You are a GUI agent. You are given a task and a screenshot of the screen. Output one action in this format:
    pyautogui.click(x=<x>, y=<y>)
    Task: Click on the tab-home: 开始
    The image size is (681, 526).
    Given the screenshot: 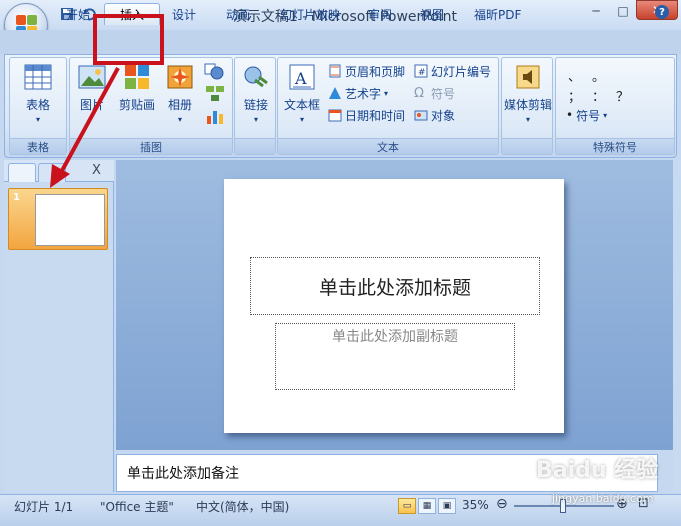 What is the action you would take?
    pyautogui.click(x=78, y=14)
    